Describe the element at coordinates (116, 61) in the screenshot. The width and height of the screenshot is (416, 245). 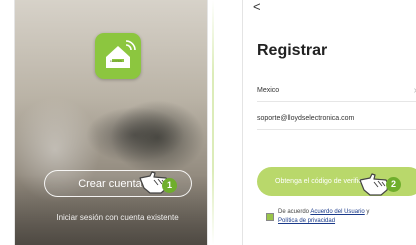
I see `app-logo-text: LLOYDS` at that location.